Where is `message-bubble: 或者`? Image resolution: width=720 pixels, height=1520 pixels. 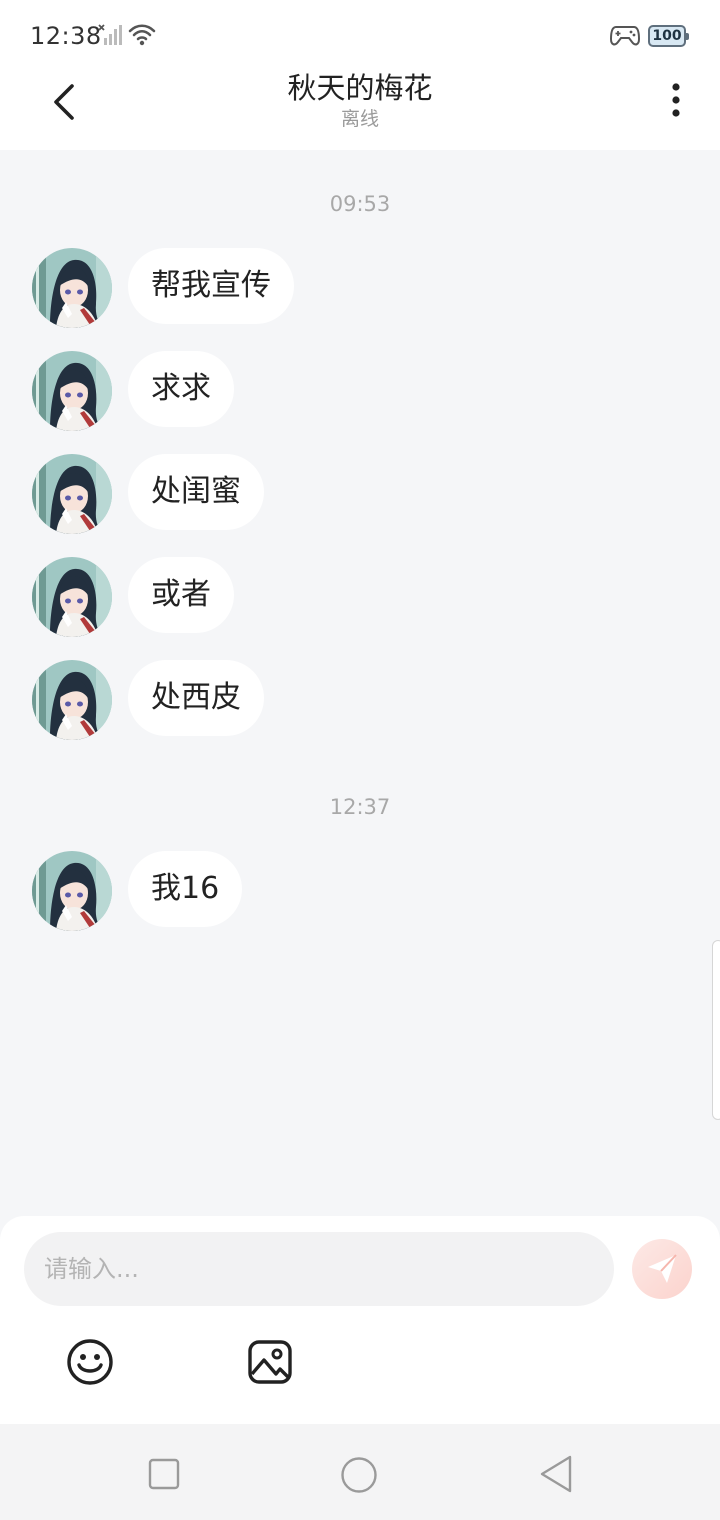 message-bubble: 或者 is located at coordinates (181, 595).